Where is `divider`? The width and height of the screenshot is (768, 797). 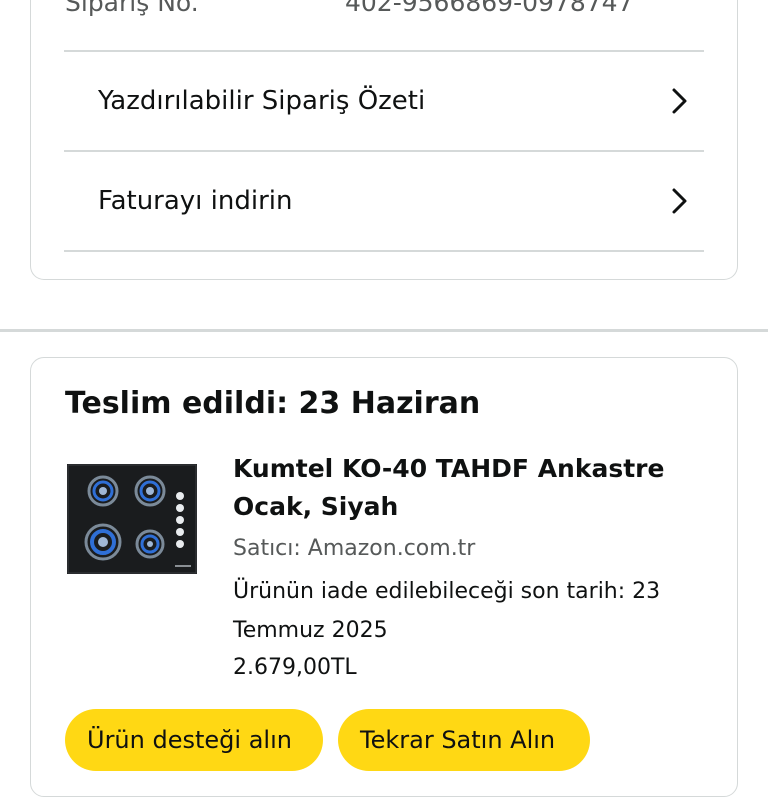
divider is located at coordinates (384, 251).